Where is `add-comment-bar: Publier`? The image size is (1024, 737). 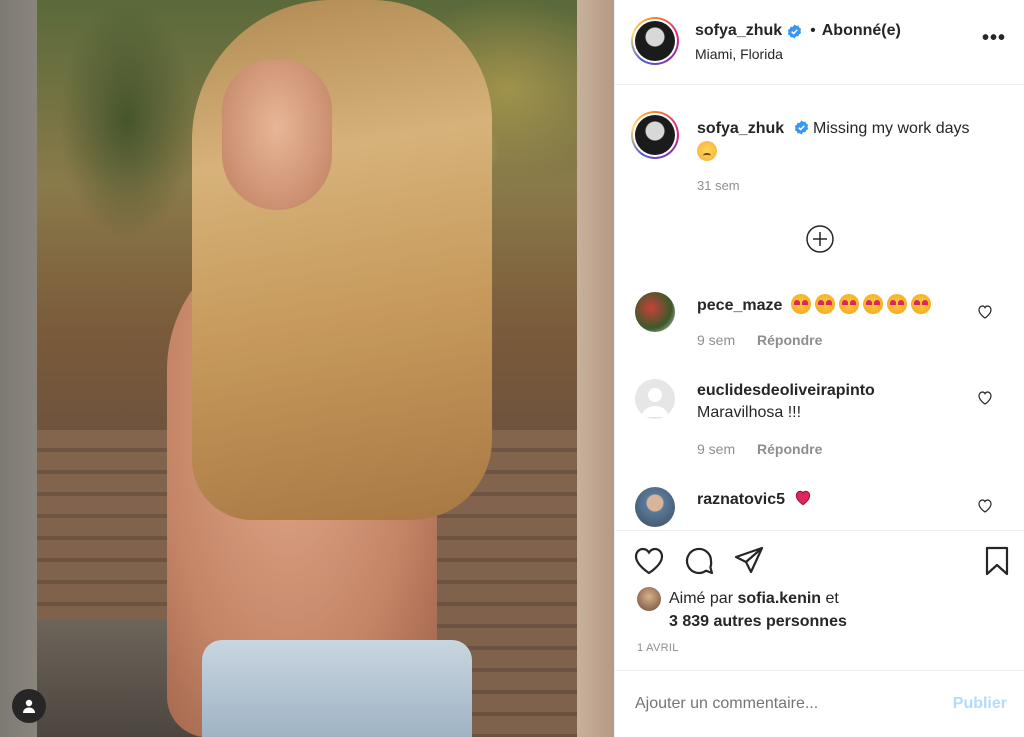
add-comment-bar: Publier is located at coordinates (819, 703).